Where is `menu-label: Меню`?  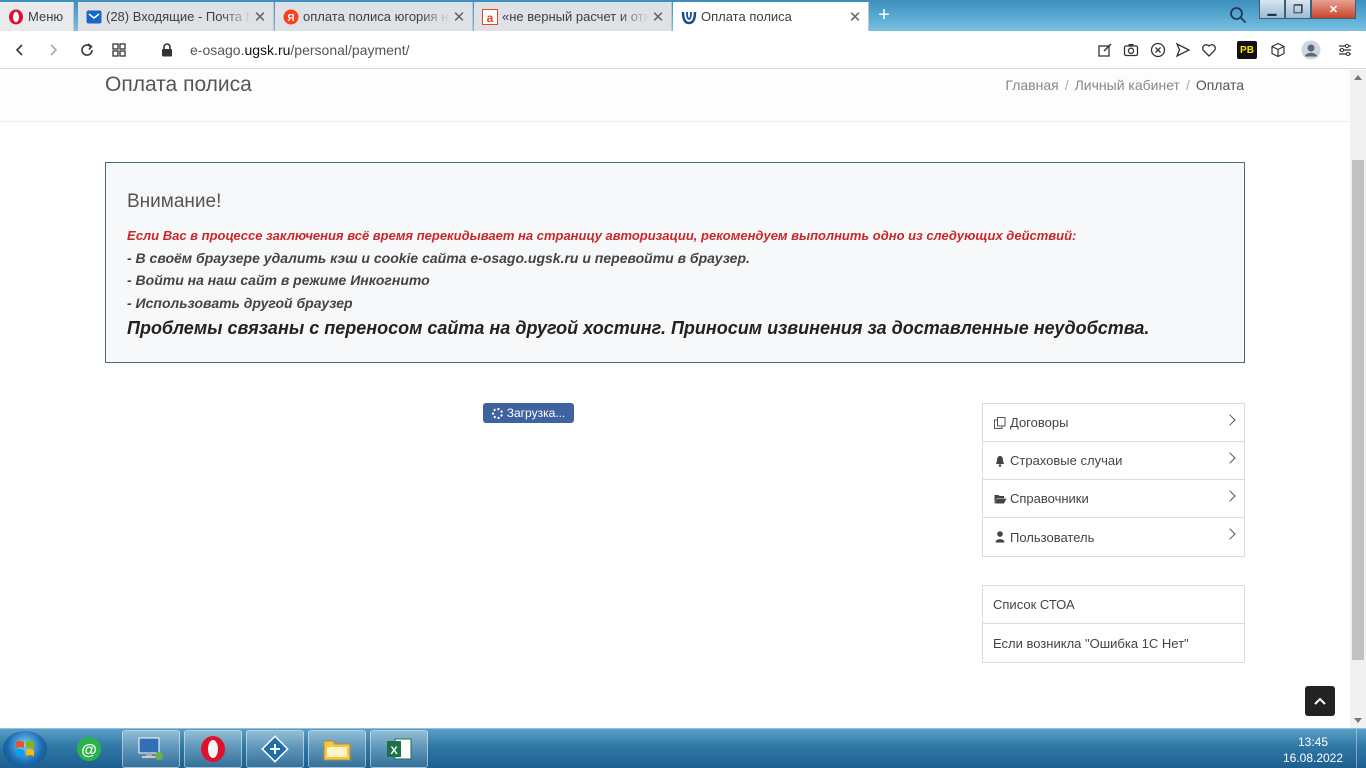
menu-label: Меню is located at coordinates (46, 16).